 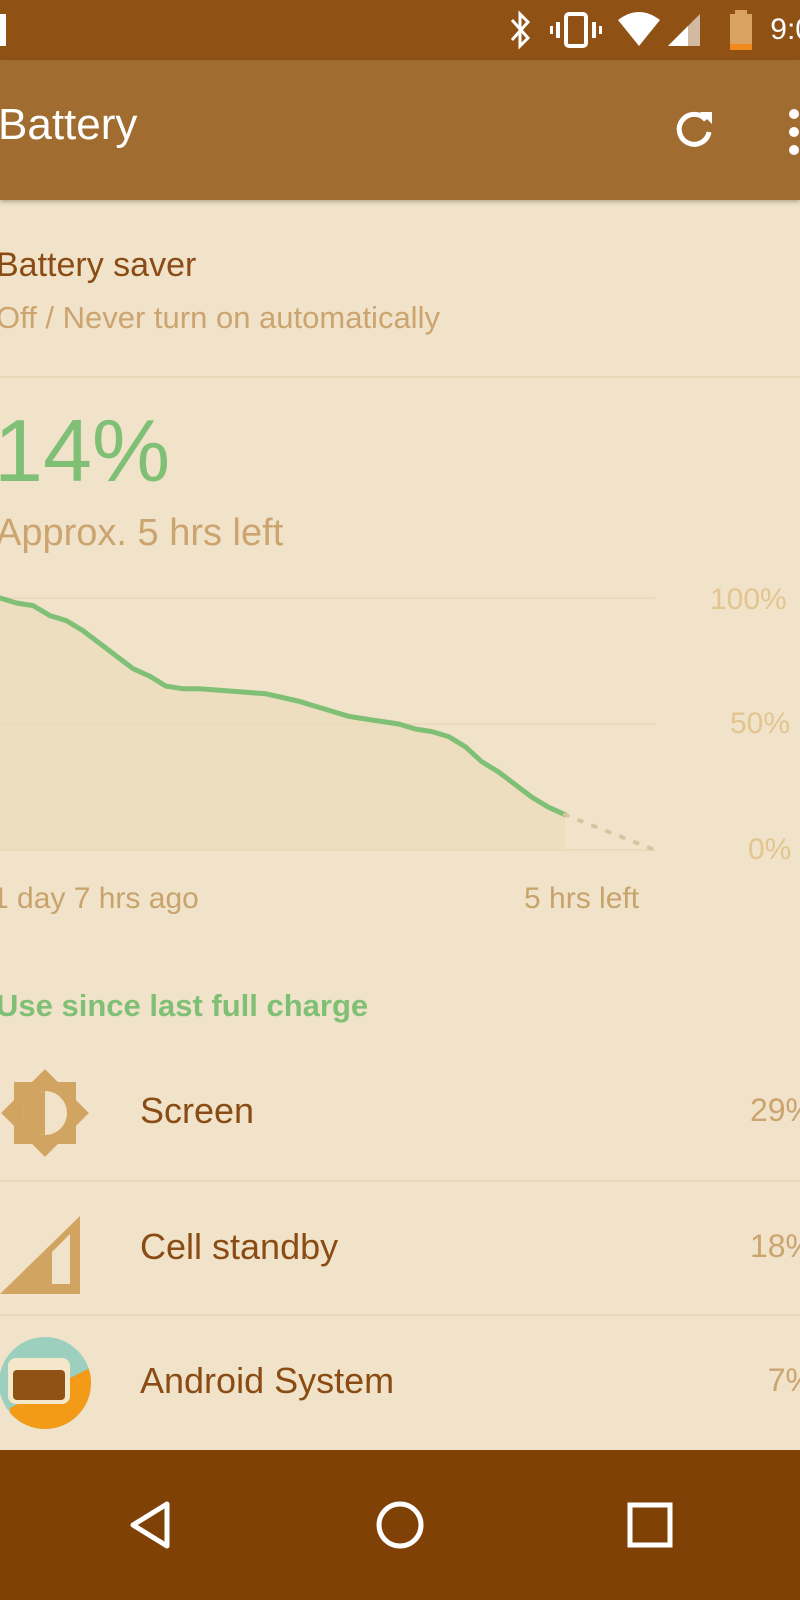 What do you see at coordinates (748, 599) in the screenshot?
I see `y-tick-100: 100%` at bounding box center [748, 599].